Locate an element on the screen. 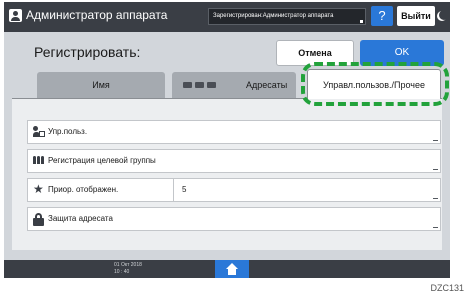 The image size is (468, 296). date-time-display: 01 Окт 2018 10 : 40 is located at coordinates (128, 269).